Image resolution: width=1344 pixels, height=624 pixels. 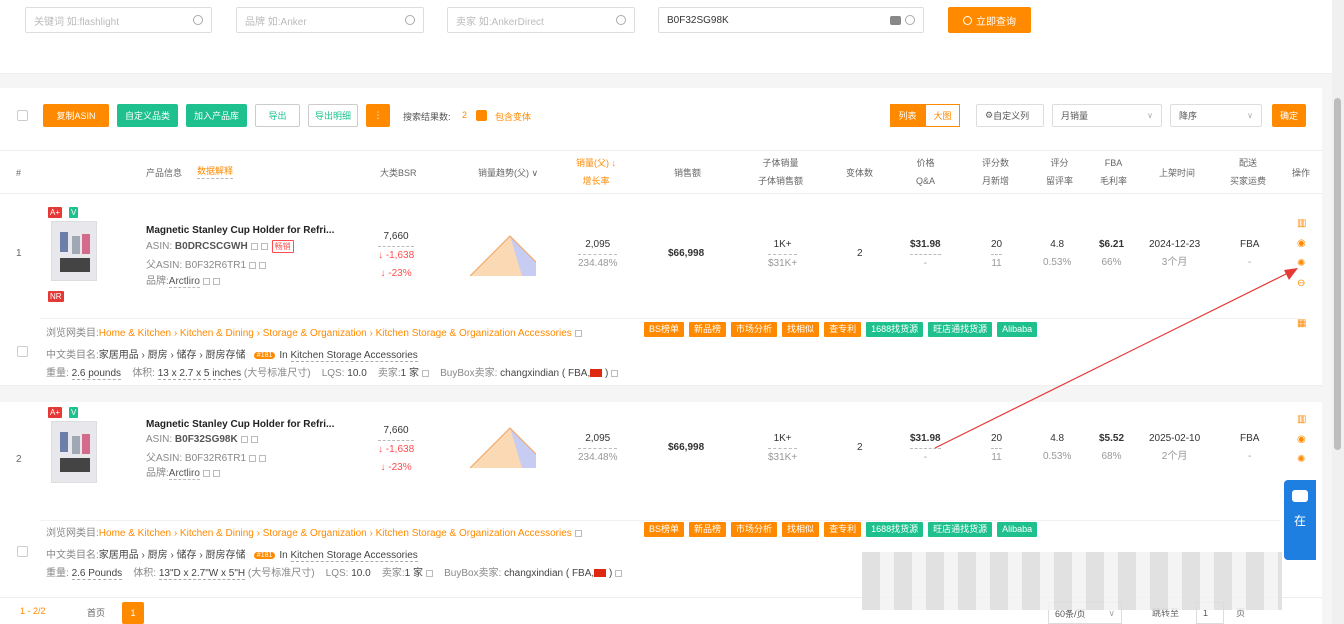 I want to click on first-page-link: 首页, so click(x=96, y=612).